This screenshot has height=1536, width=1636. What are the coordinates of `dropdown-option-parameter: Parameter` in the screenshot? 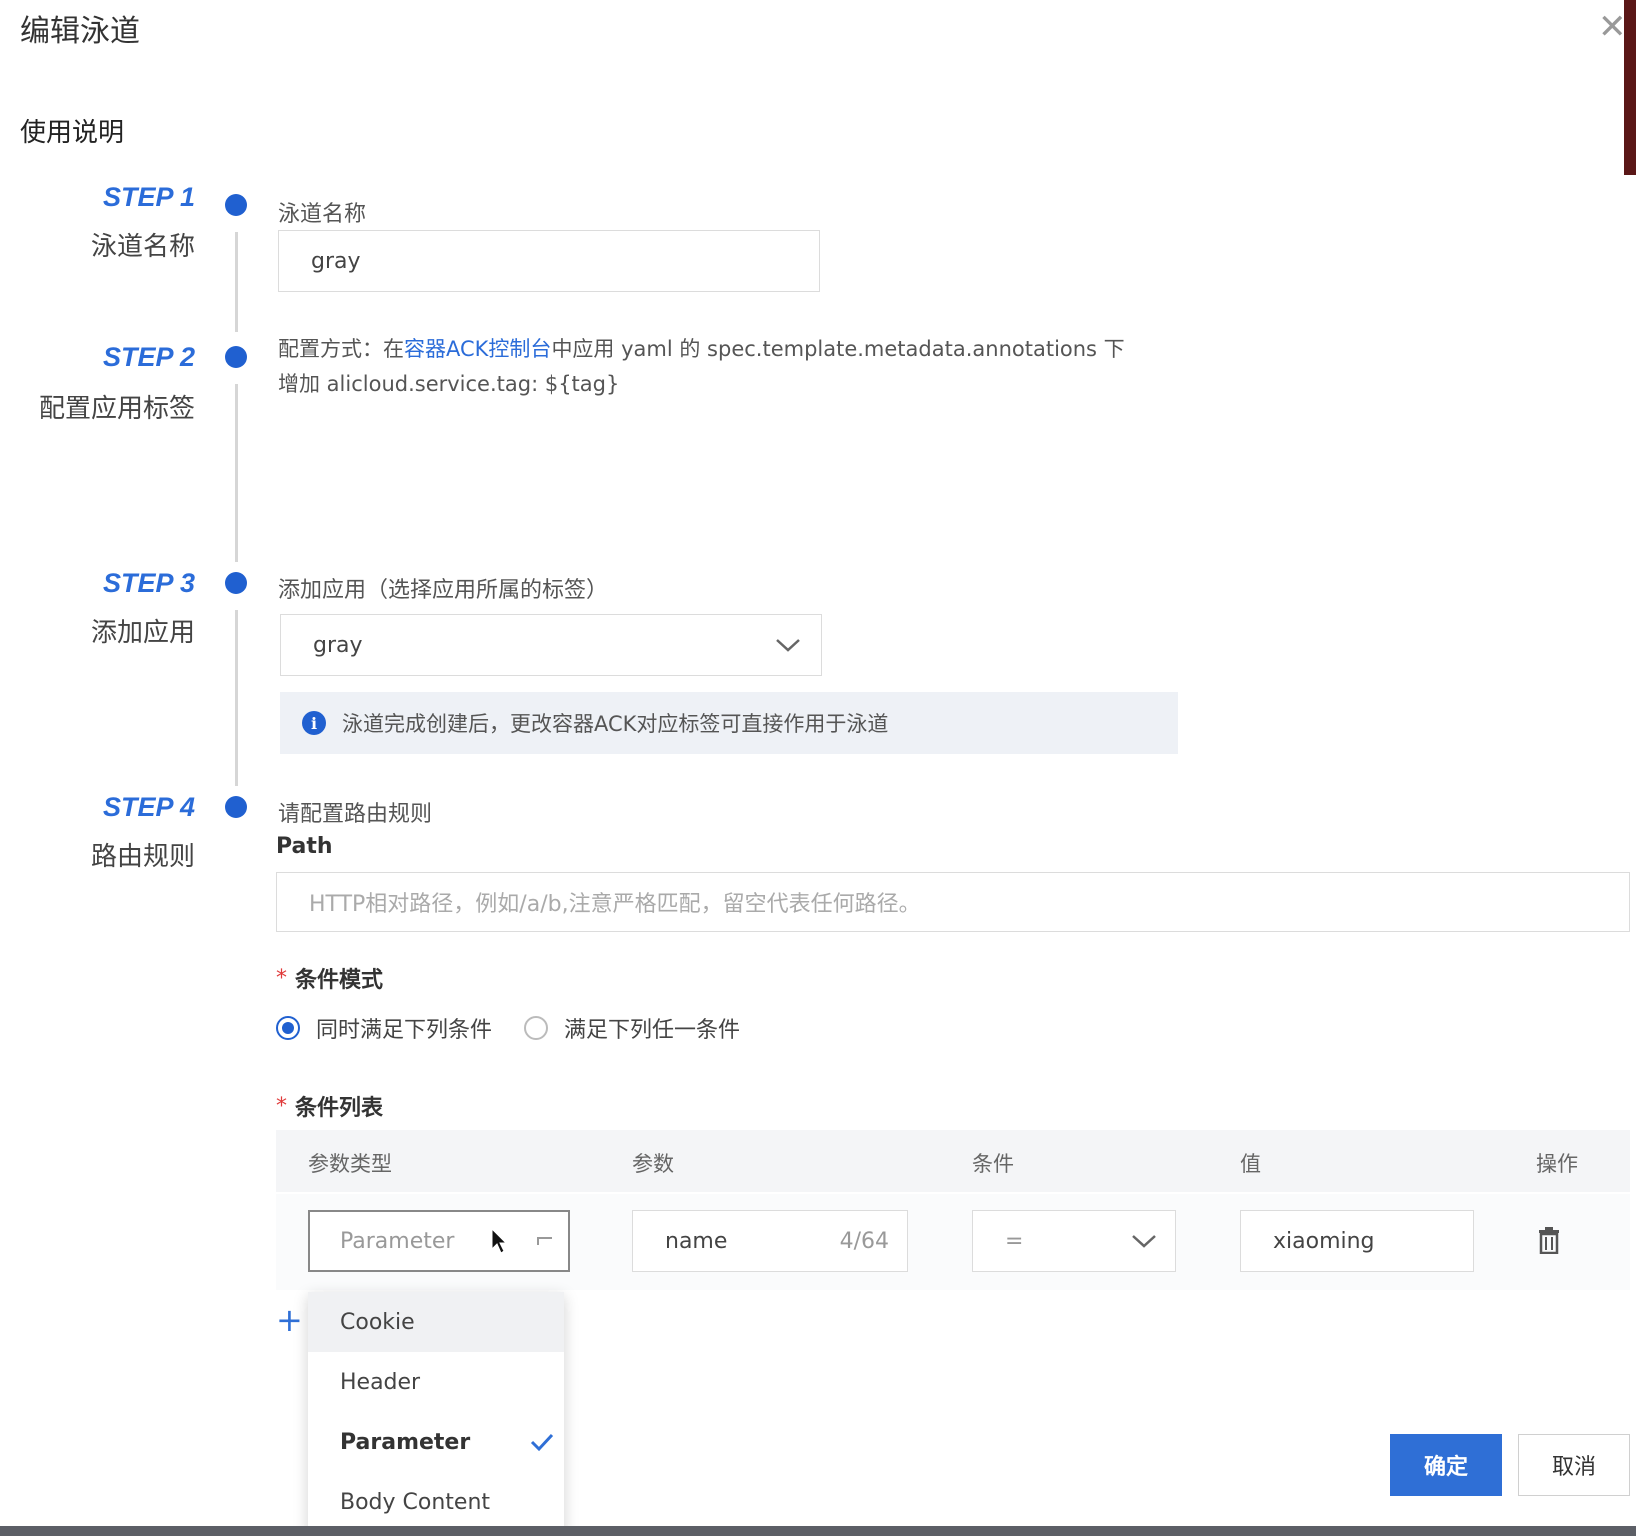 It's located at (436, 1442).